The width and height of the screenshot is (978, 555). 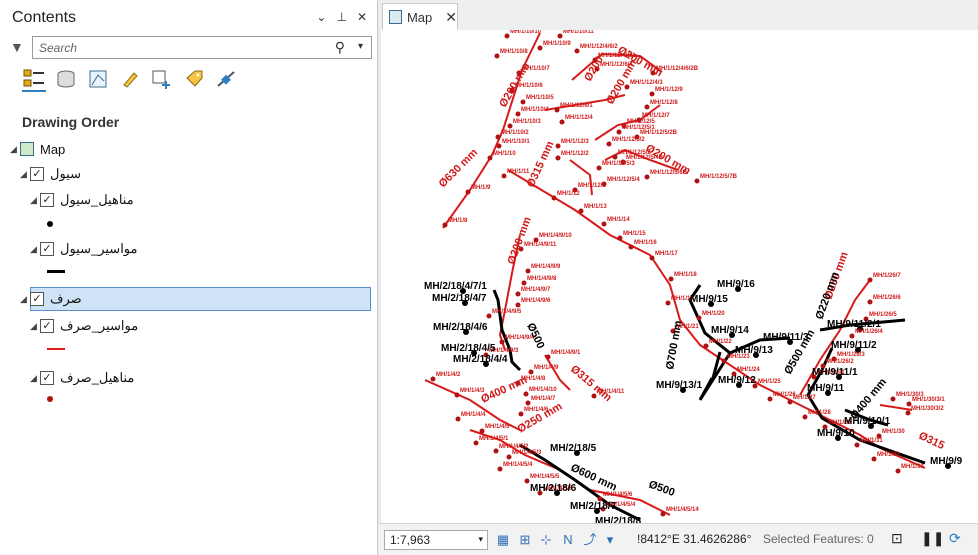 What do you see at coordinates (546, 540) in the screenshot?
I see `measure-icon: ⊹` at bounding box center [546, 540].